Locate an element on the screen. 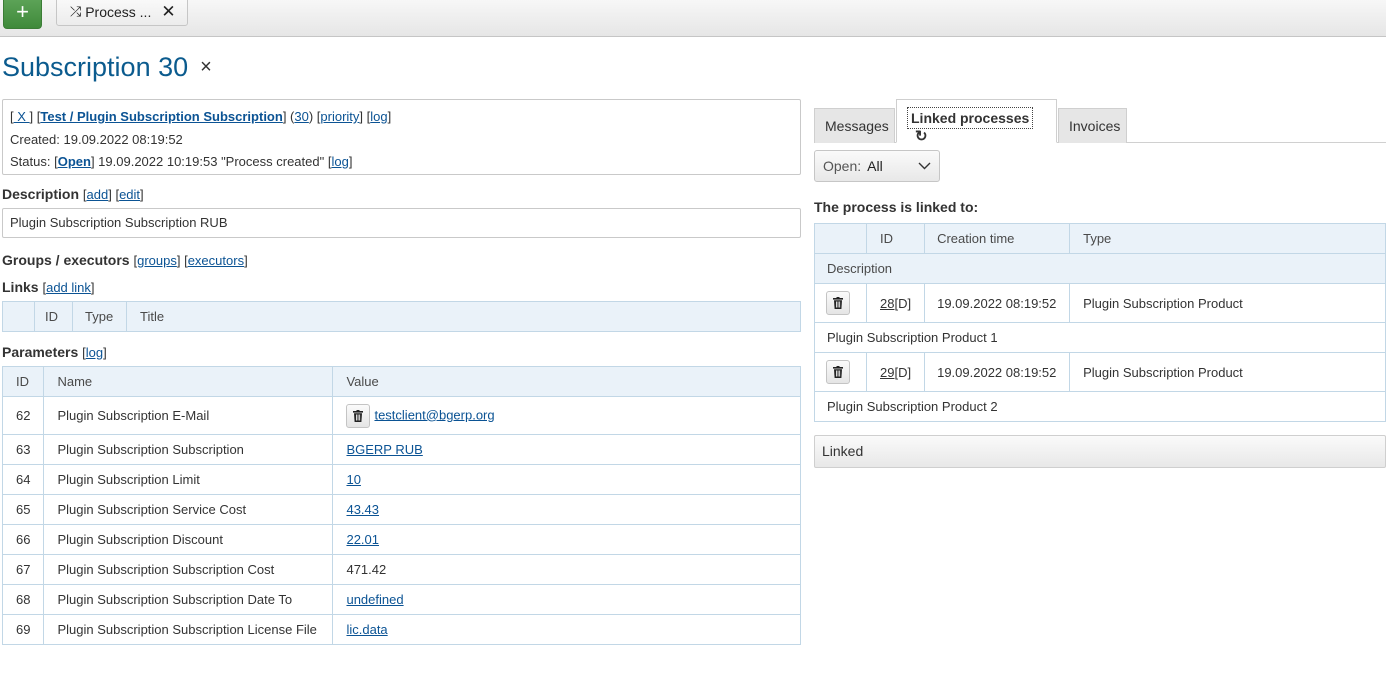 The width and height of the screenshot is (1386, 679). open-filter-select: Open: All is located at coordinates (877, 166).